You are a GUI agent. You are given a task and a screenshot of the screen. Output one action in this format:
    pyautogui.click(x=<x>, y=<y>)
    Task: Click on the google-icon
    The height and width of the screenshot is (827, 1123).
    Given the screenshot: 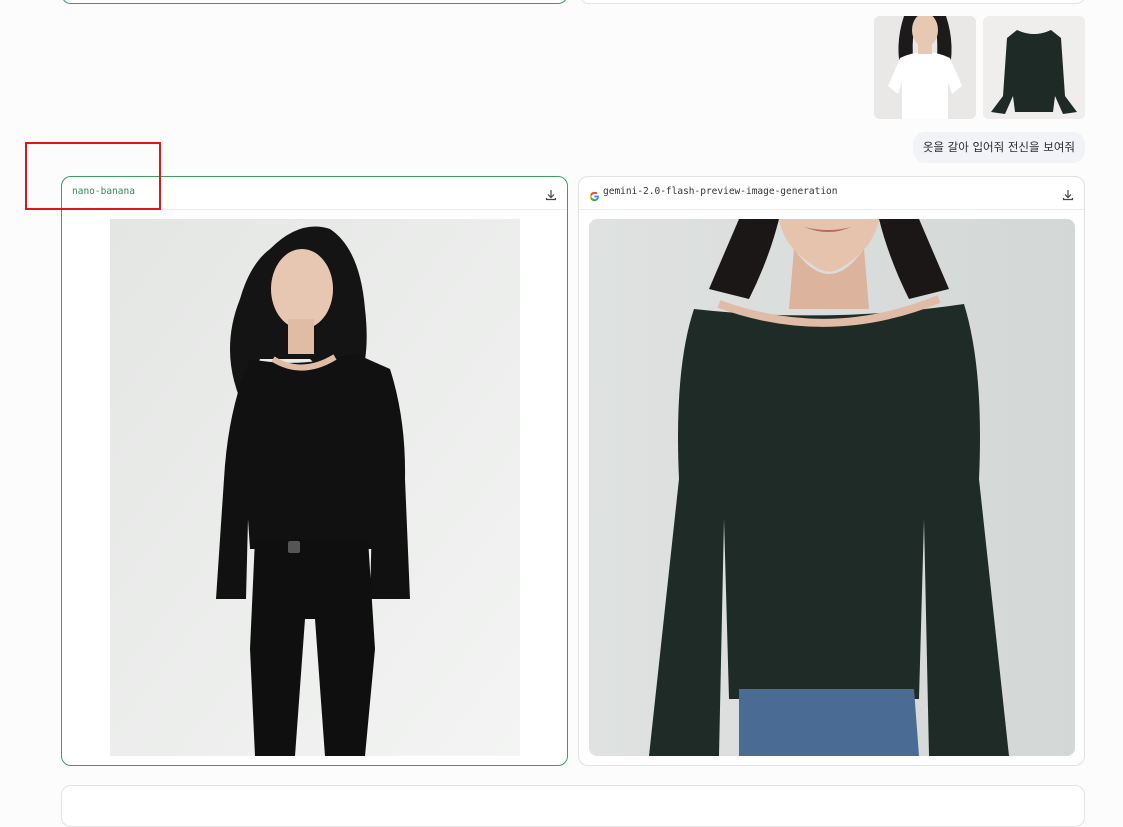 What is the action you would take?
    pyautogui.click(x=594, y=196)
    